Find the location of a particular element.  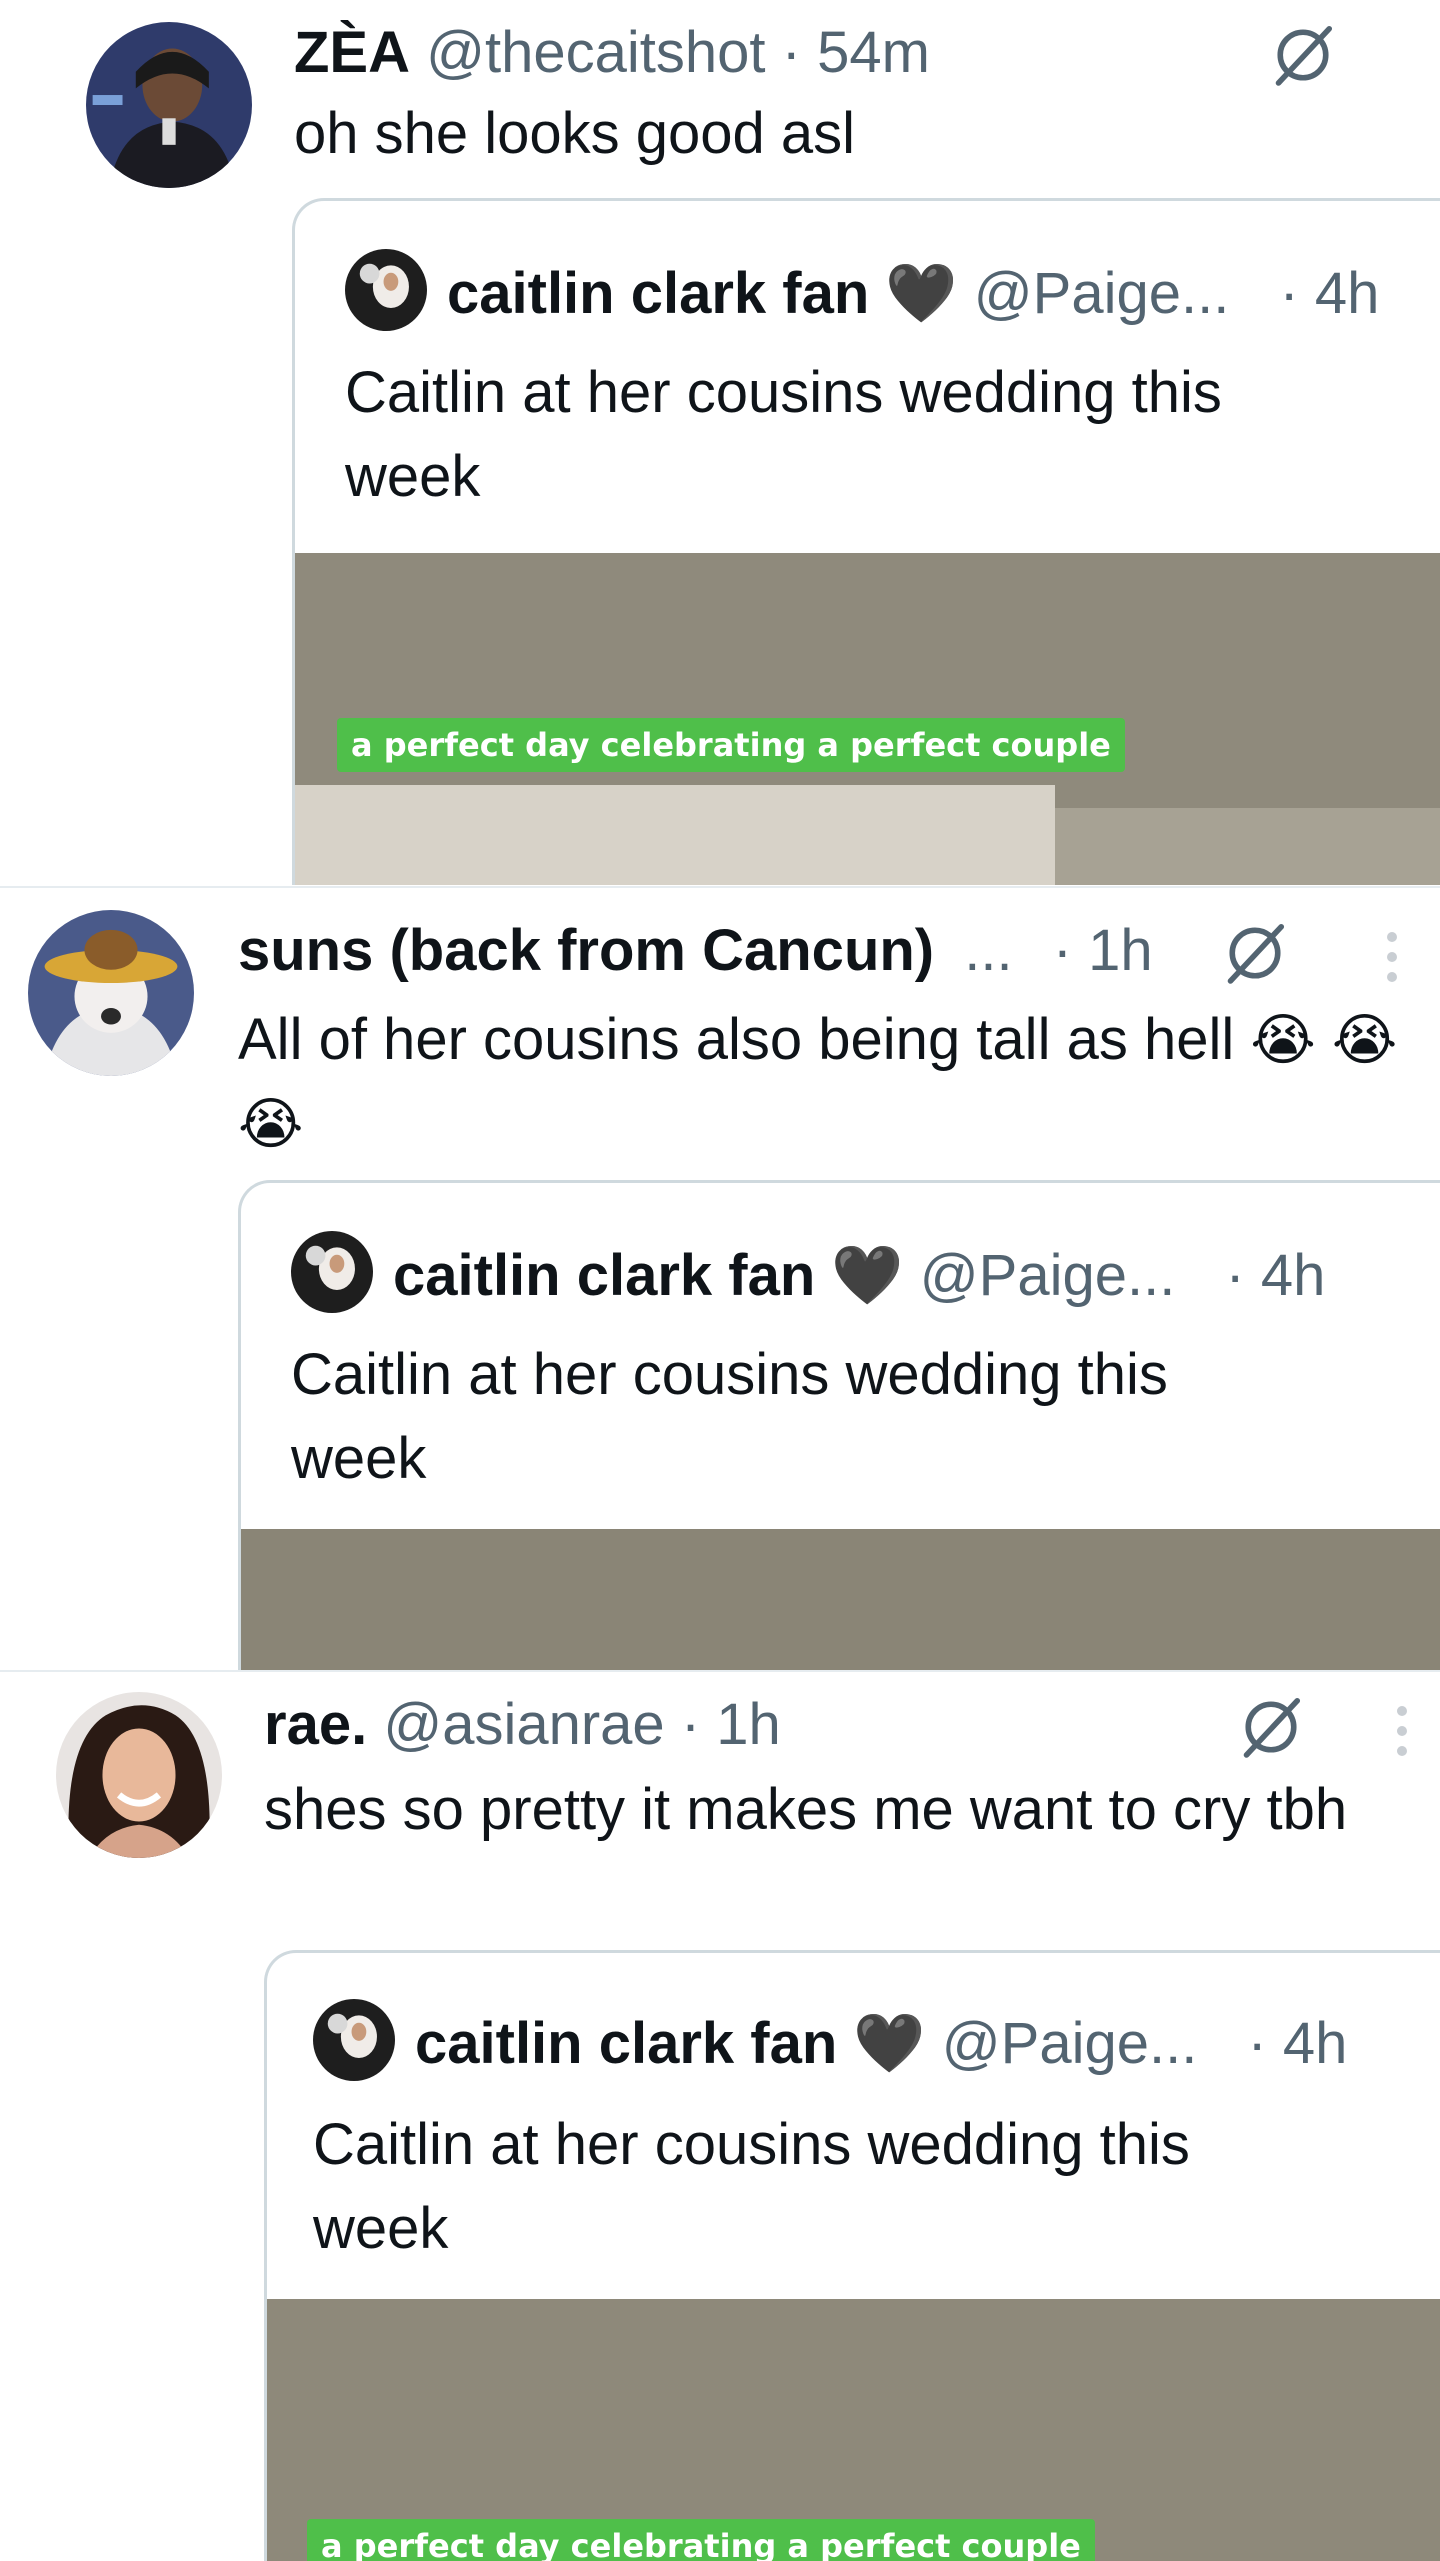

post-header: rae. @asianrae · 1h is located at coordinates (522, 1725).